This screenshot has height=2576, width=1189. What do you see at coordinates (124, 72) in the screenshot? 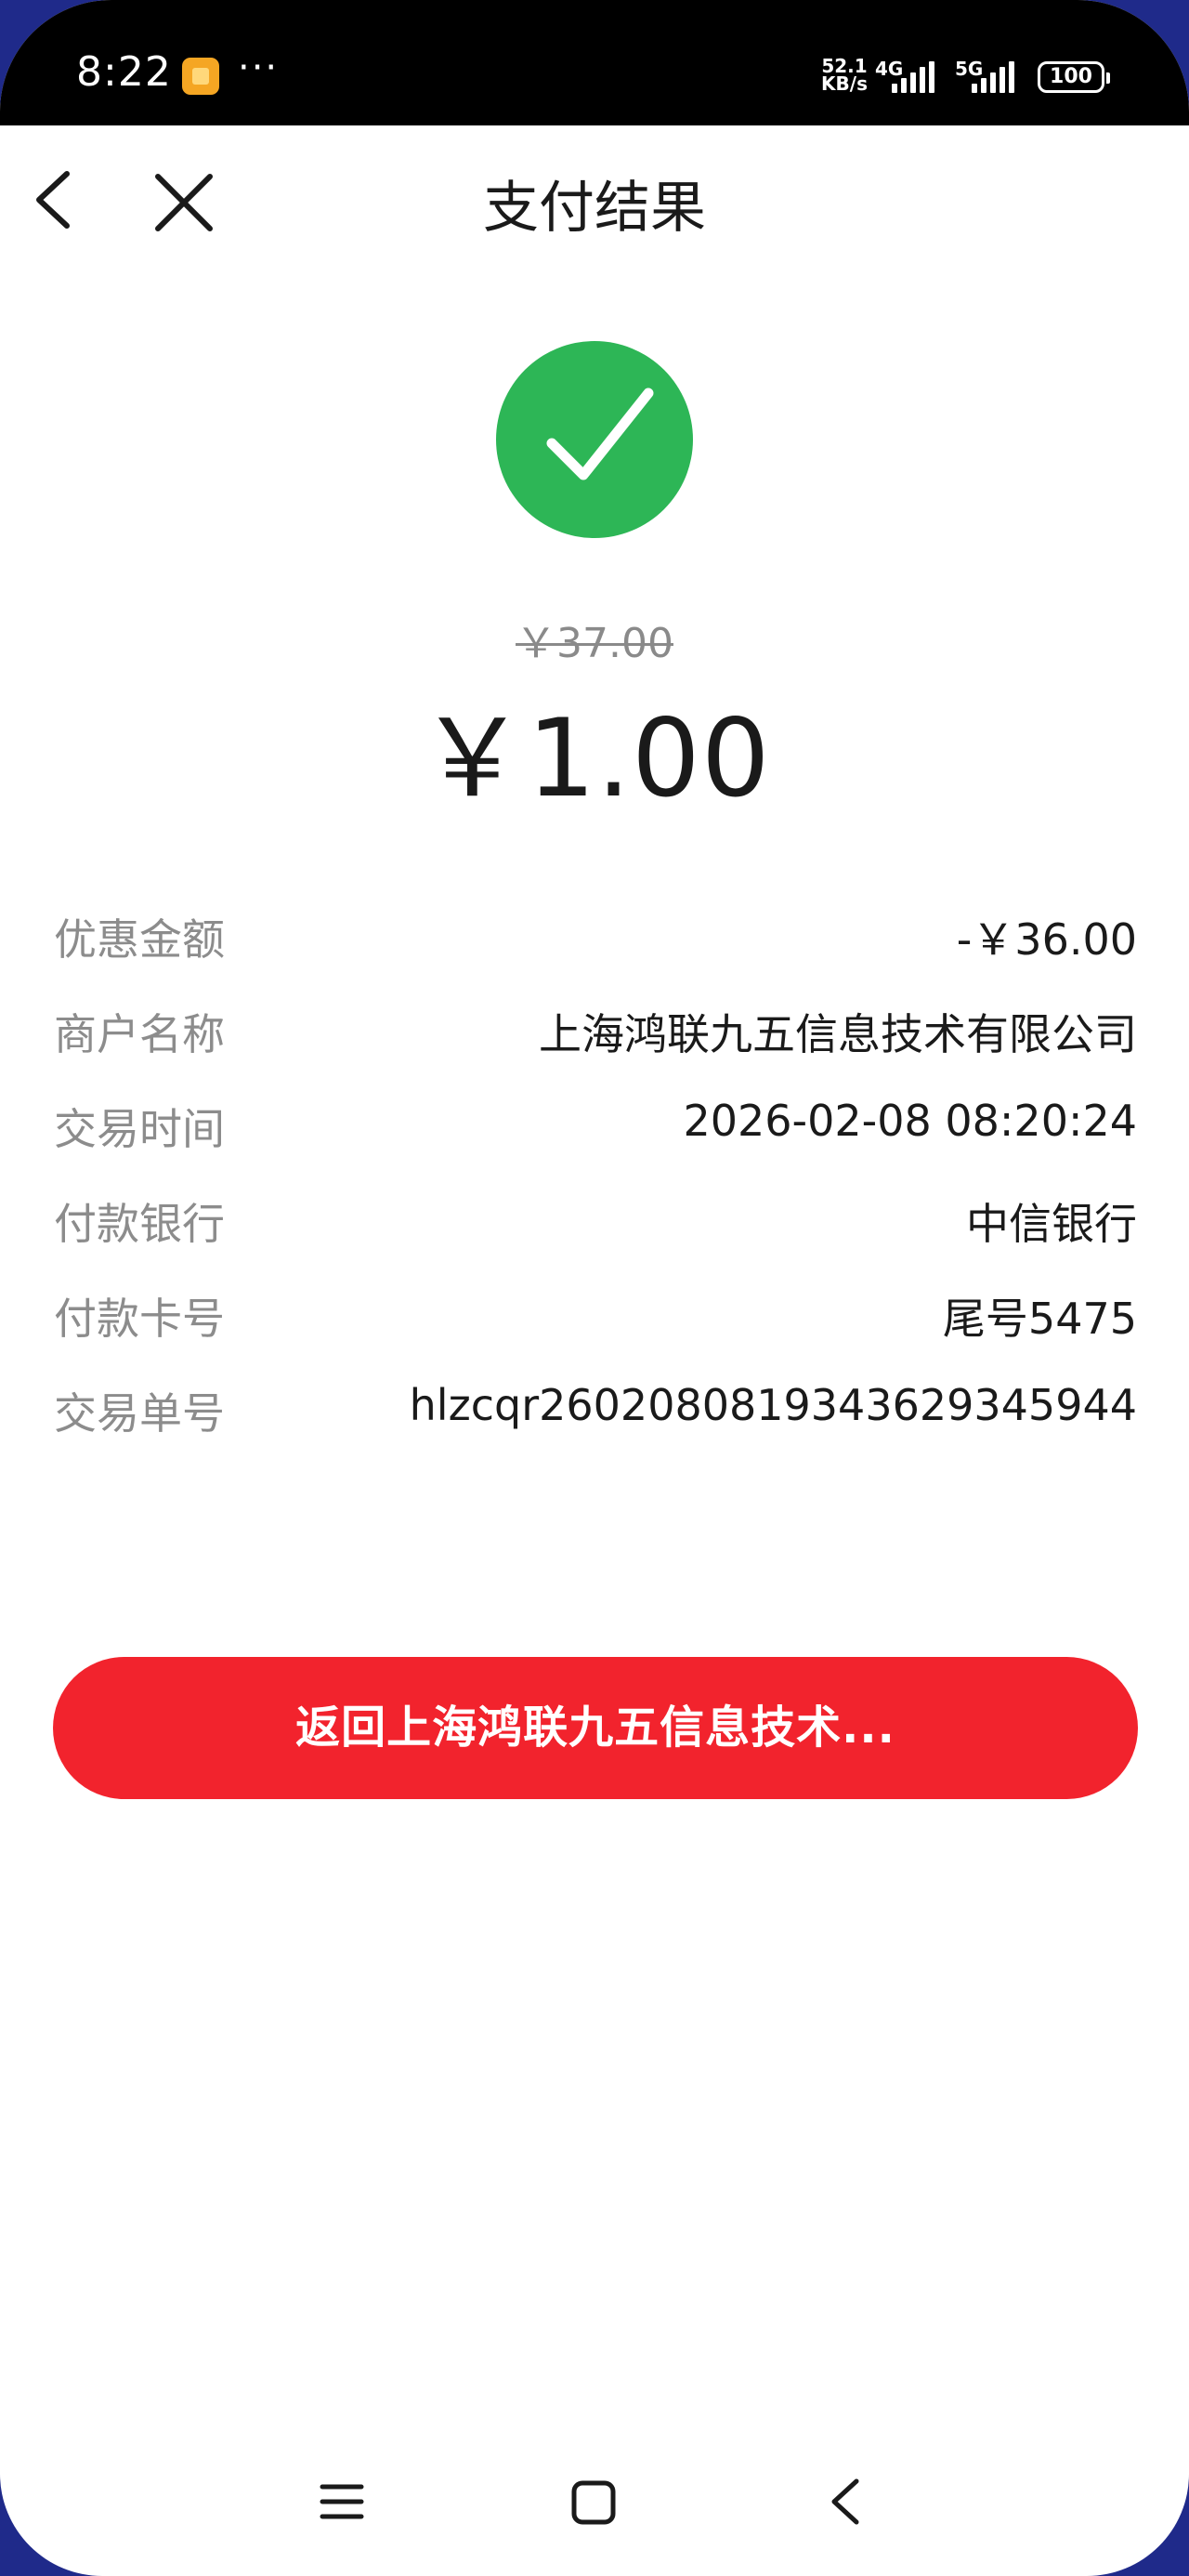
I see `status-time: 8:22` at bounding box center [124, 72].